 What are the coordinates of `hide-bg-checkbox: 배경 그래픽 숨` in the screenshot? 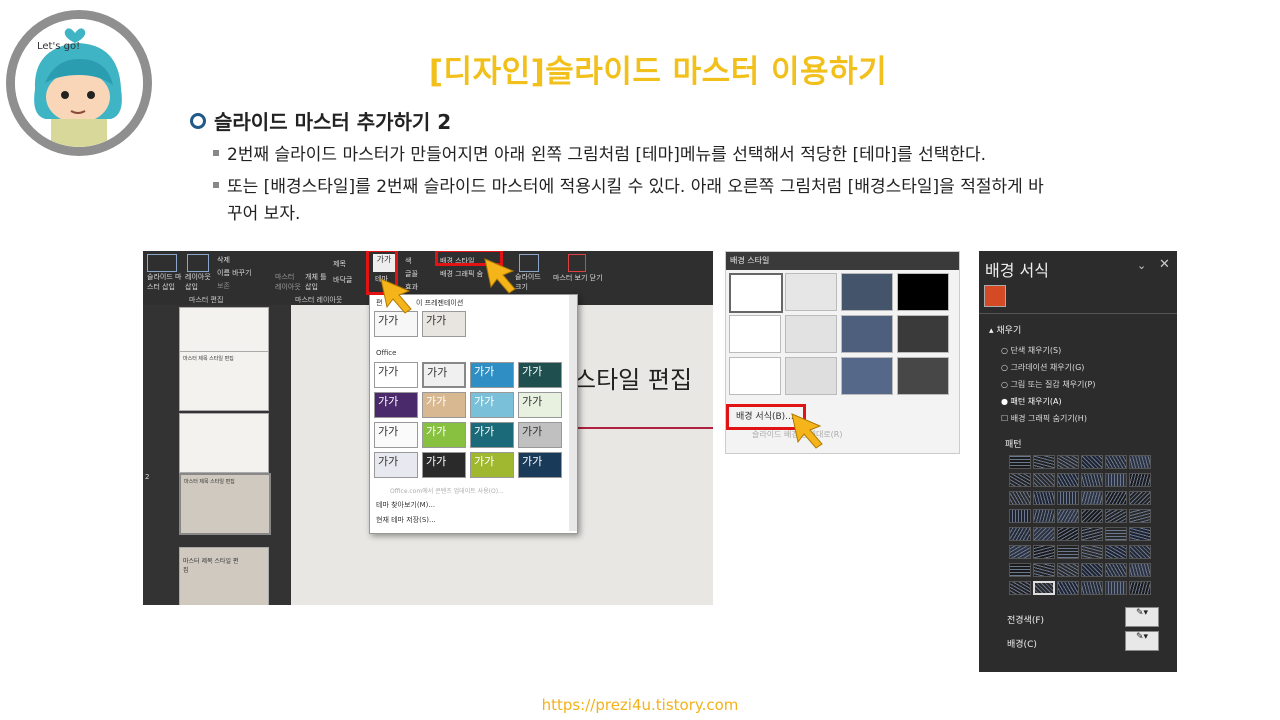 It's located at (461, 274).